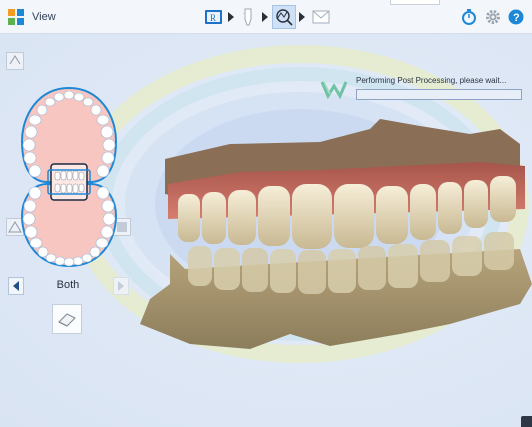  I want to click on workflow-step-rx: R, so click(214, 17).